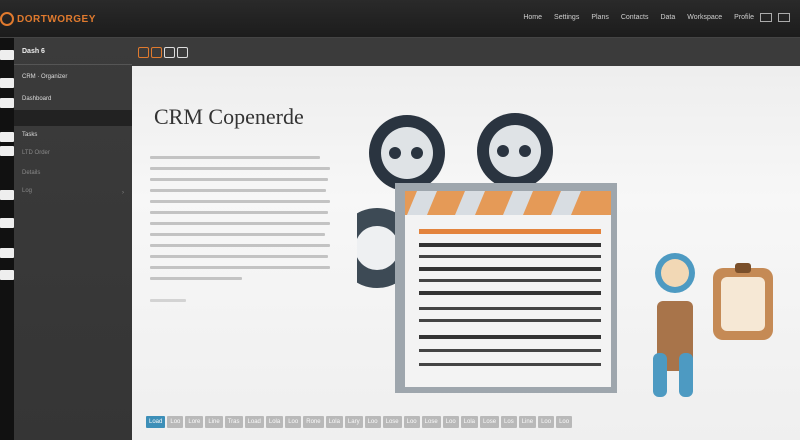  I want to click on sub-item: LTD Order, so click(73, 153).